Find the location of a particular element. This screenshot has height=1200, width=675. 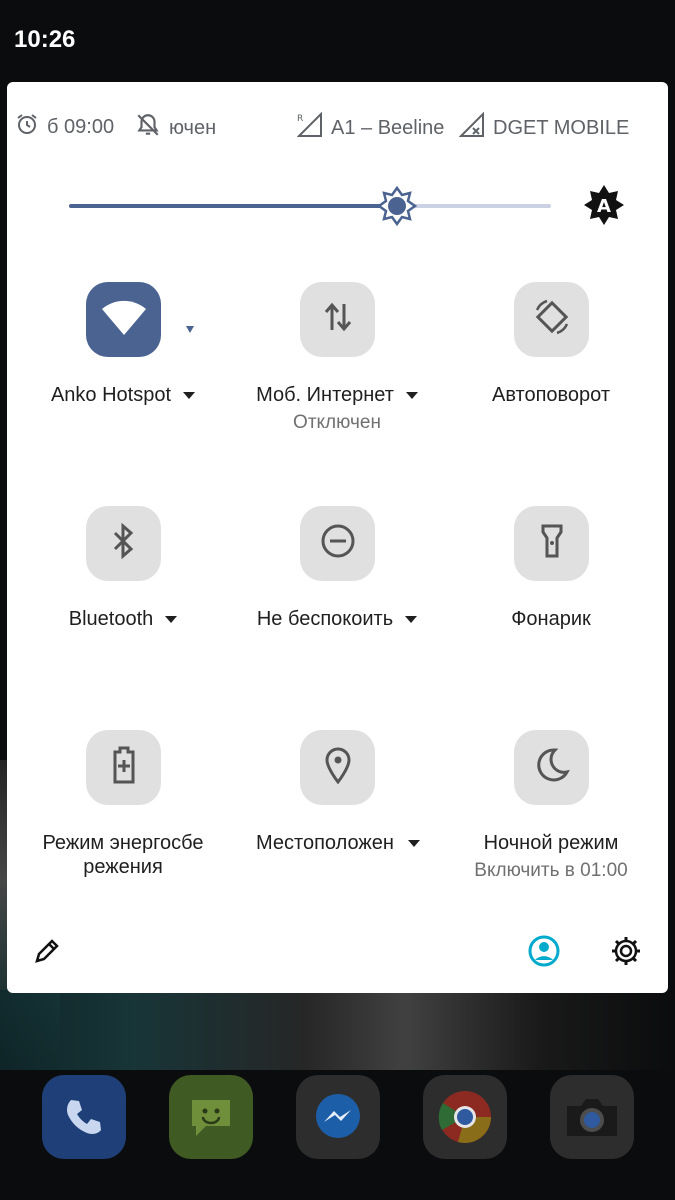

gear-icon is located at coordinates (626, 953).